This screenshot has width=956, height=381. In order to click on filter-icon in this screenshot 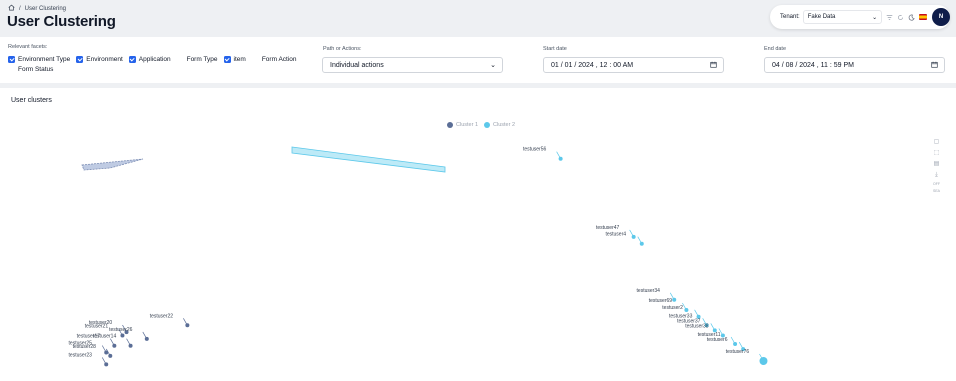, I will do `click(889, 17)`.